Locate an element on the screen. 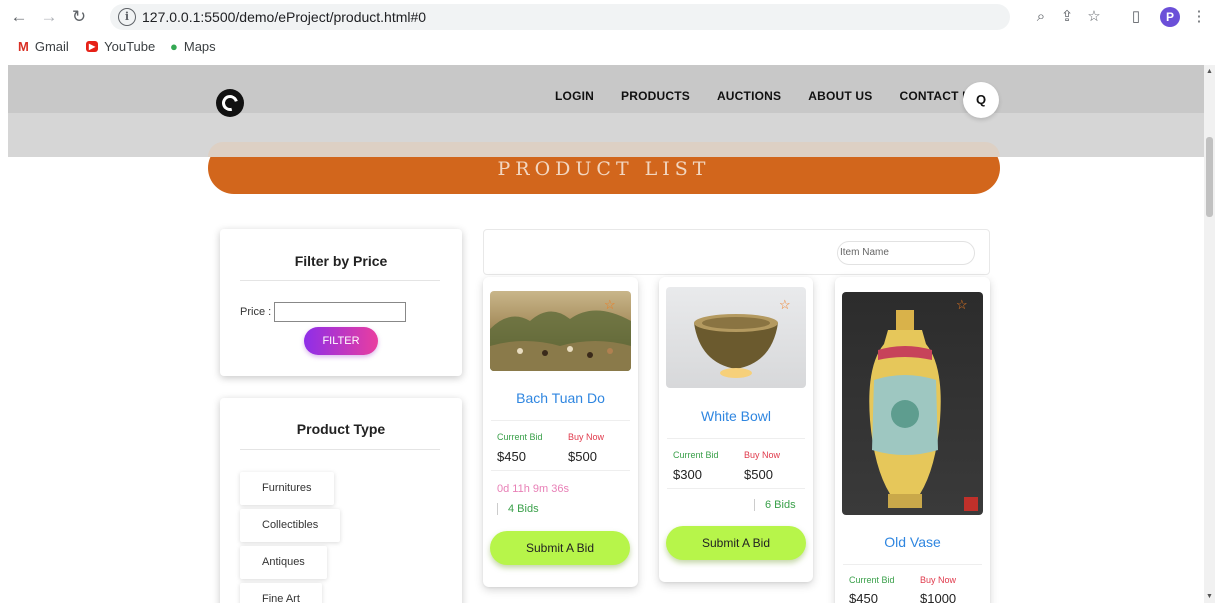 This screenshot has height=603, width=1215. product-type-title: Product Type is located at coordinates (341, 429).